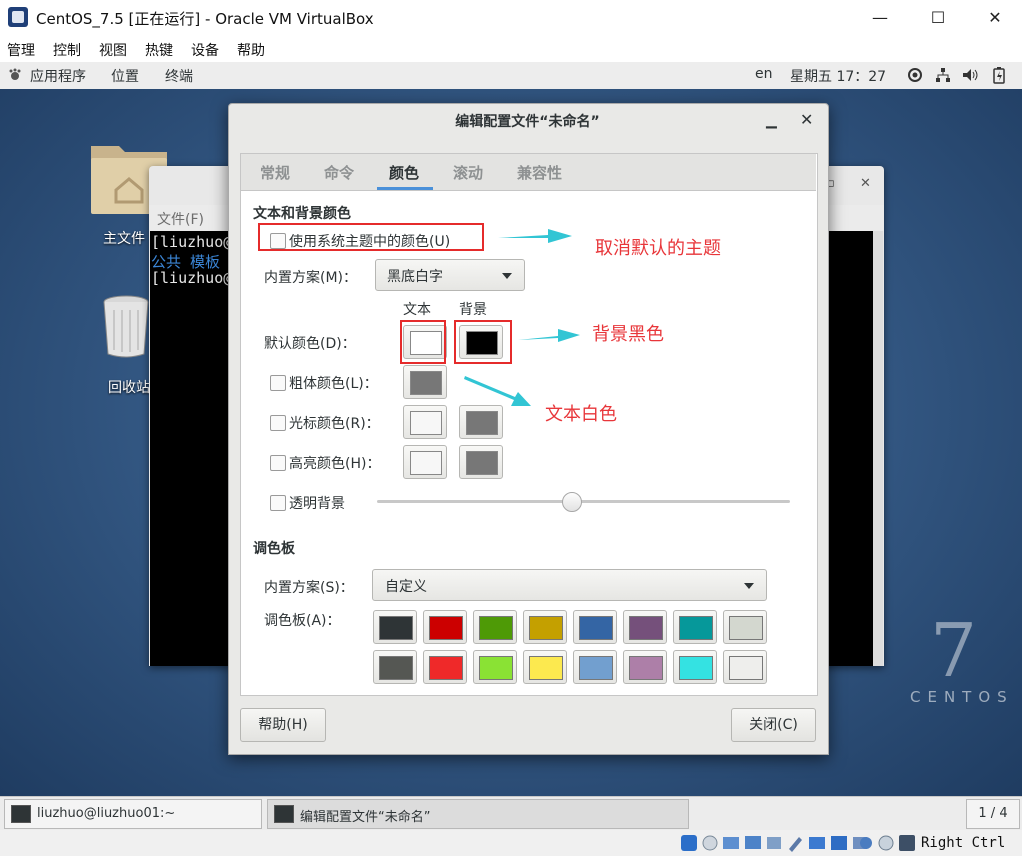 The image size is (1022, 856). I want to click on annotation-arrows, so click(522, 317).